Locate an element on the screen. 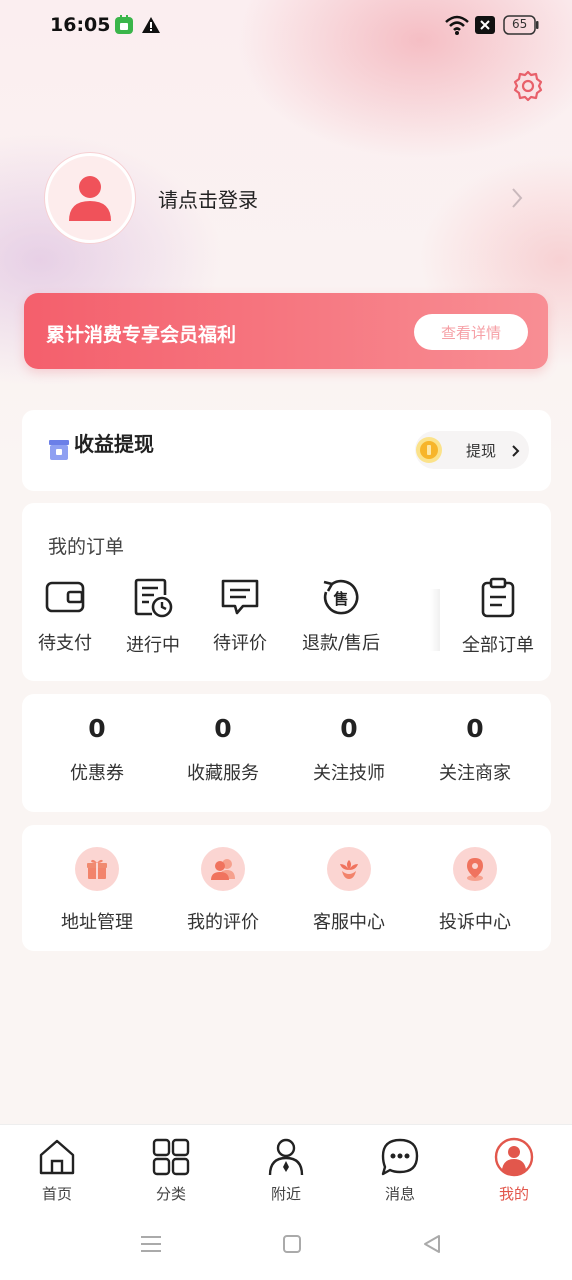 This screenshot has height=1280, width=572. refund-icon-char: 售 is located at coordinates (340, 599).